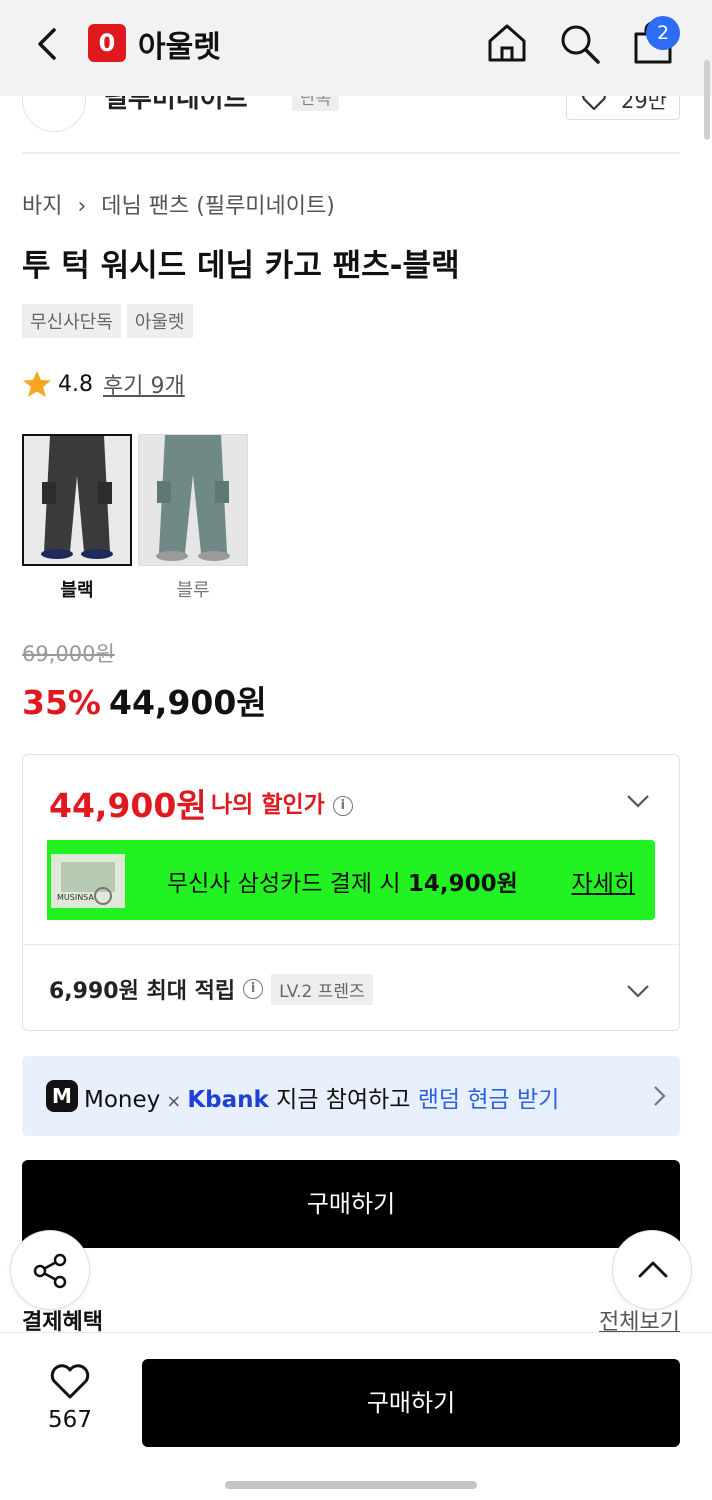 Image resolution: width=712 pixels, height=1500 pixels. I want to click on chevron-up-icon, so click(653, 1269).